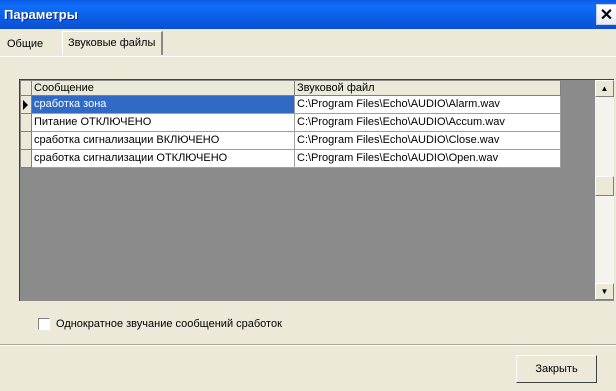 The height and width of the screenshot is (391, 616). Describe the element at coordinates (25, 44) in the screenshot. I see `tab-general: Общие` at that location.